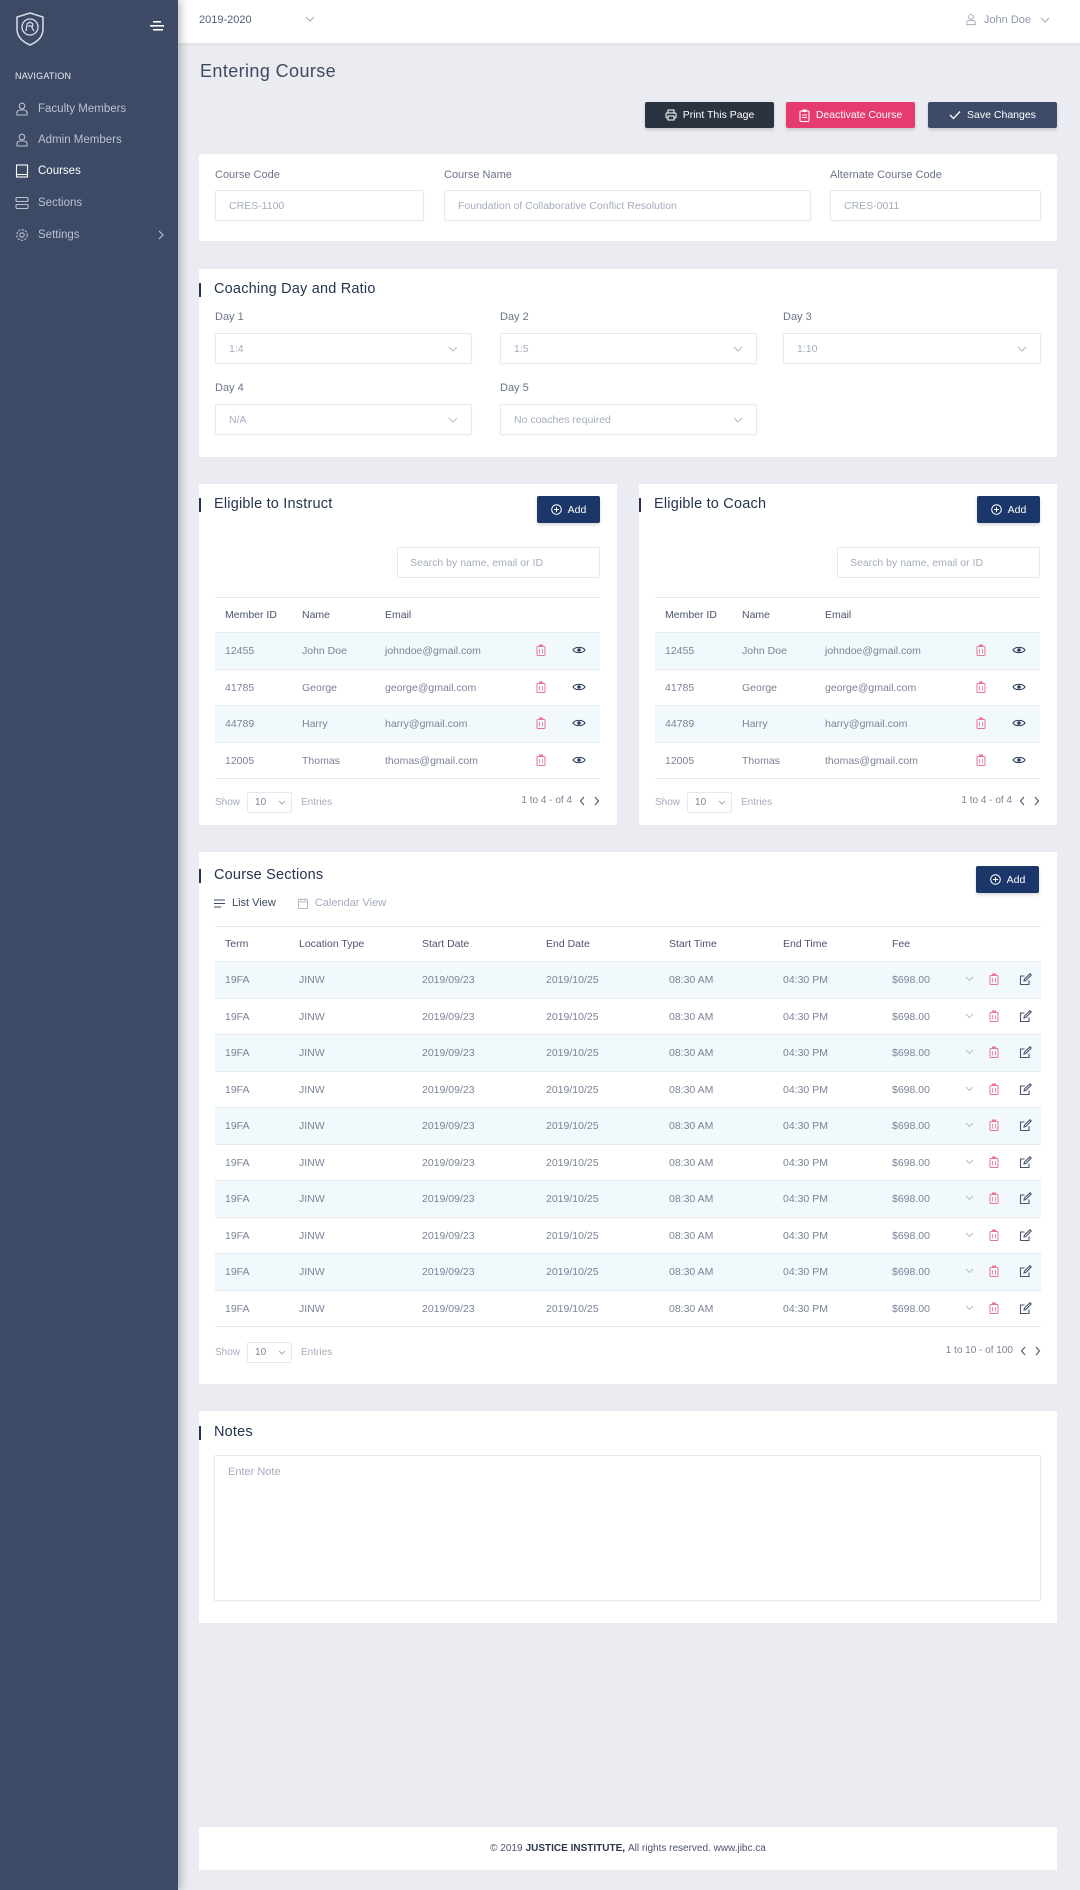  Describe the element at coordinates (341, 903) in the screenshot. I see `calendar-view-tab: Calendar View` at that location.